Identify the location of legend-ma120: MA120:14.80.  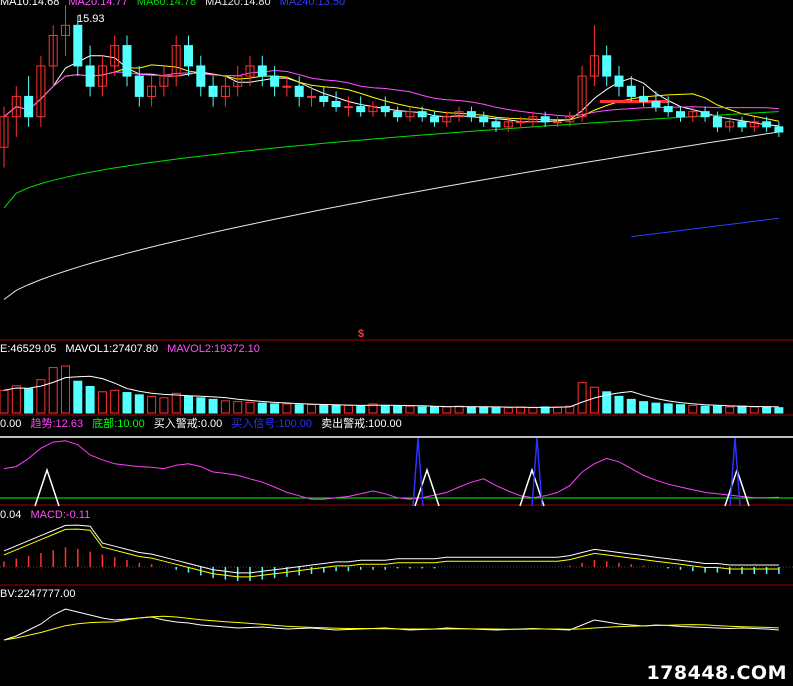
(238, 4).